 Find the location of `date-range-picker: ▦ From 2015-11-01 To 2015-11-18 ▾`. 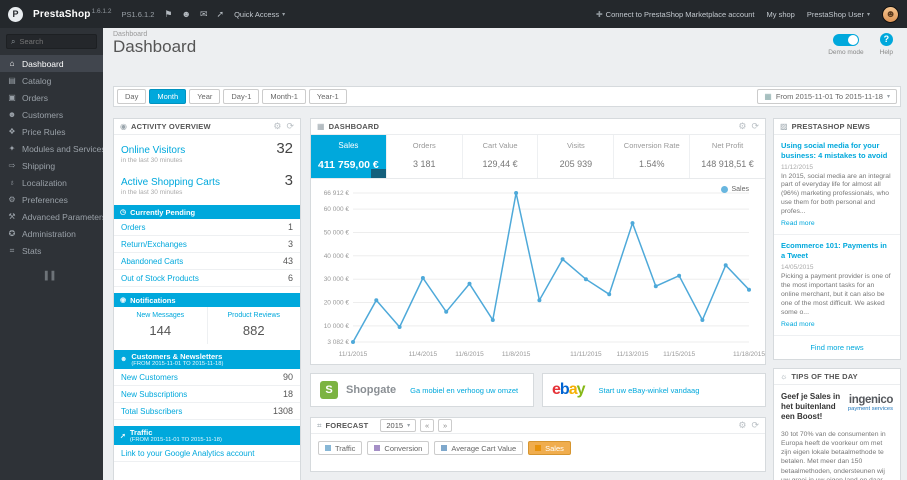

date-range-picker: ▦ From 2015-11-01 To 2015-11-18 ▾ is located at coordinates (827, 96).